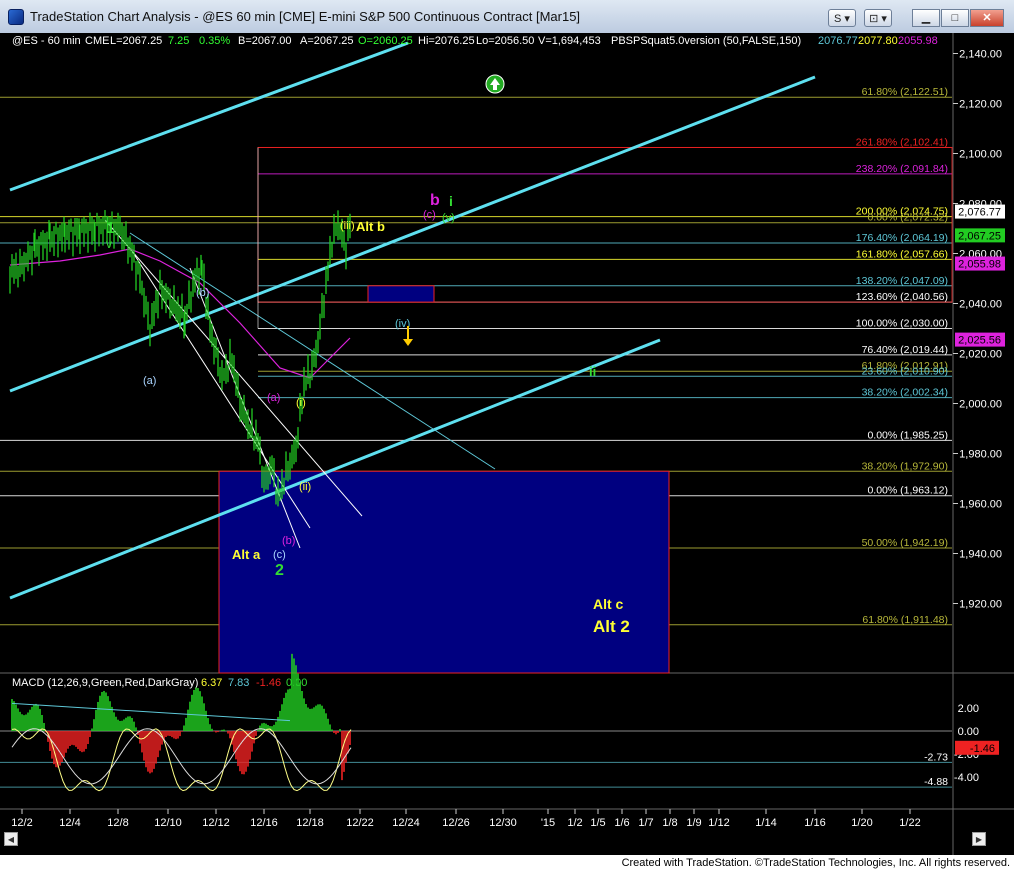 Image resolution: width=1014 pixels, height=870 pixels. What do you see at coordinates (370, 226) in the screenshot?
I see `wave-label: Alt b` at bounding box center [370, 226].